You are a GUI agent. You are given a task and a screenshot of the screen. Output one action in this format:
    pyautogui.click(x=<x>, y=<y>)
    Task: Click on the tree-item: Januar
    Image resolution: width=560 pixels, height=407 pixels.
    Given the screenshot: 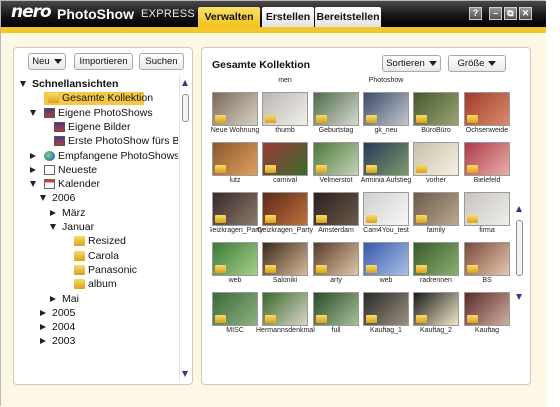 What is the action you would take?
    pyautogui.click(x=97, y=227)
    